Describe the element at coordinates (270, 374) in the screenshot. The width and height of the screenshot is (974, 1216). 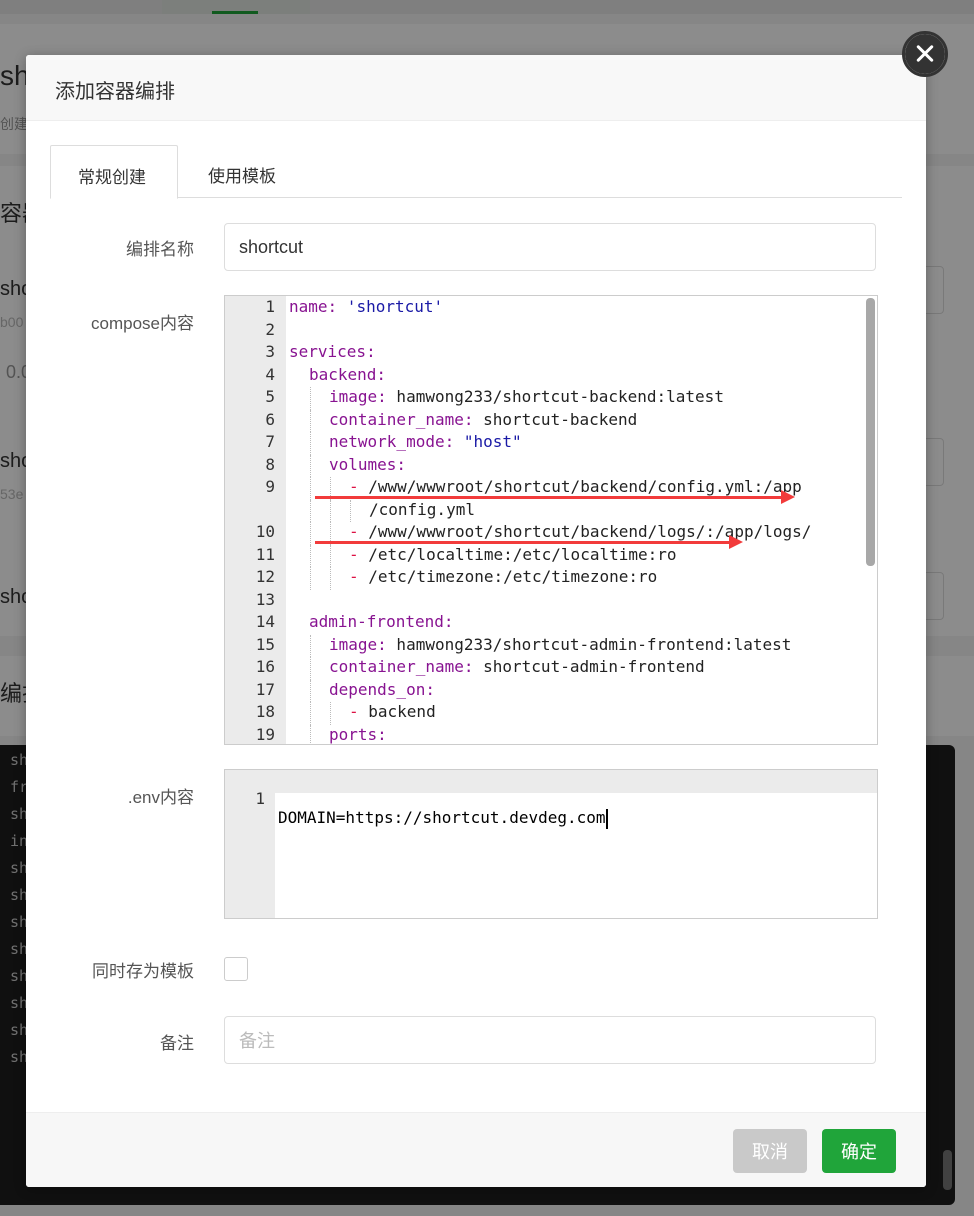
I see `compose-line-number: 4` at that location.